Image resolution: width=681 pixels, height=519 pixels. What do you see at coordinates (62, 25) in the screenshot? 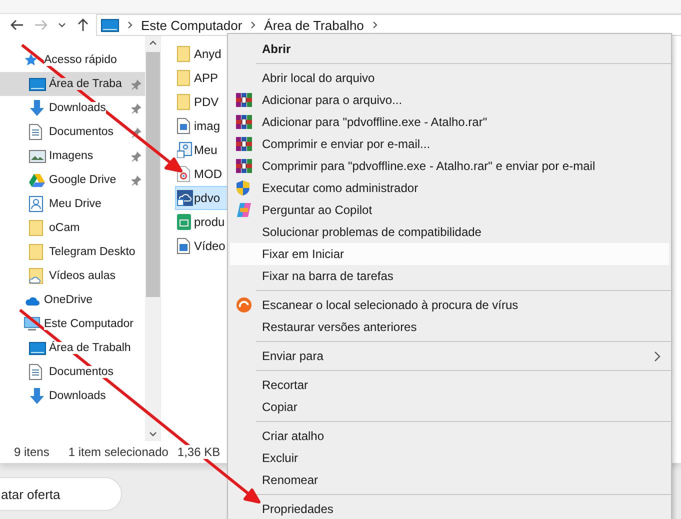
I see `chevron-down-icon` at bounding box center [62, 25].